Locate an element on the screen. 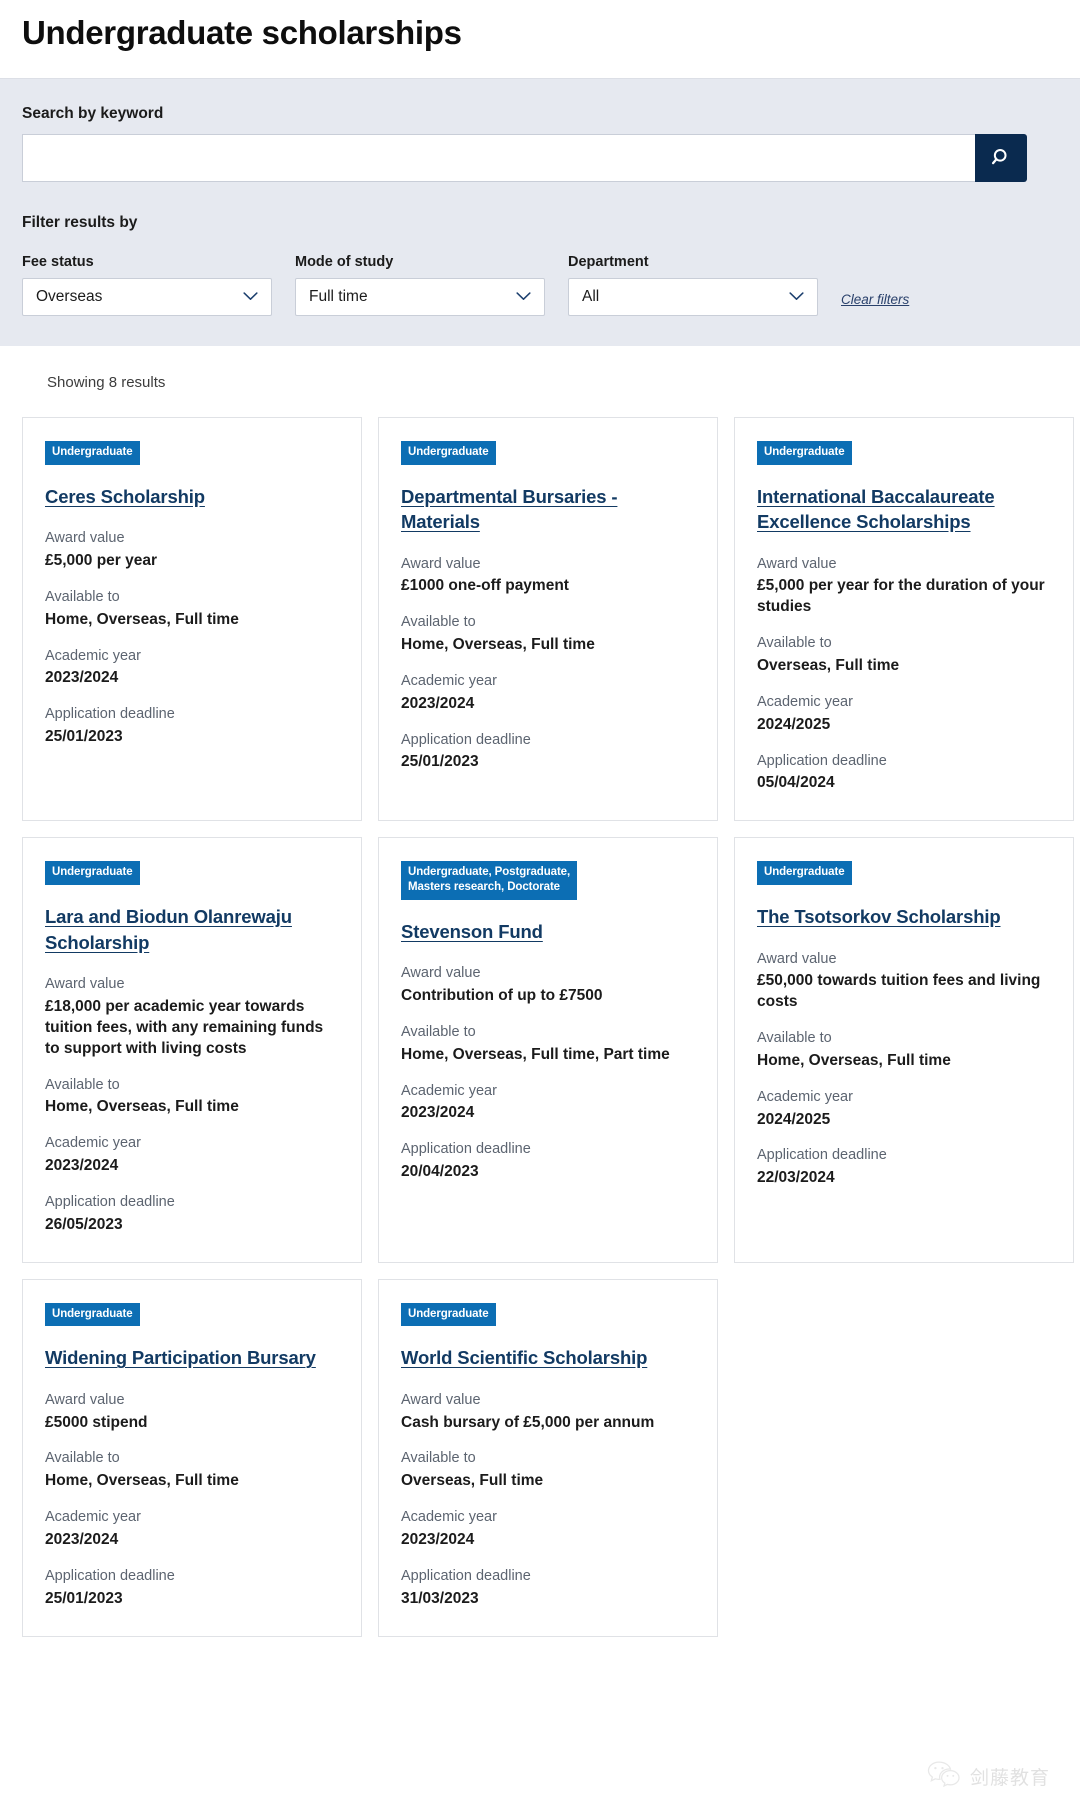  watermark: 剑藤教育 is located at coordinates (988, 1776).